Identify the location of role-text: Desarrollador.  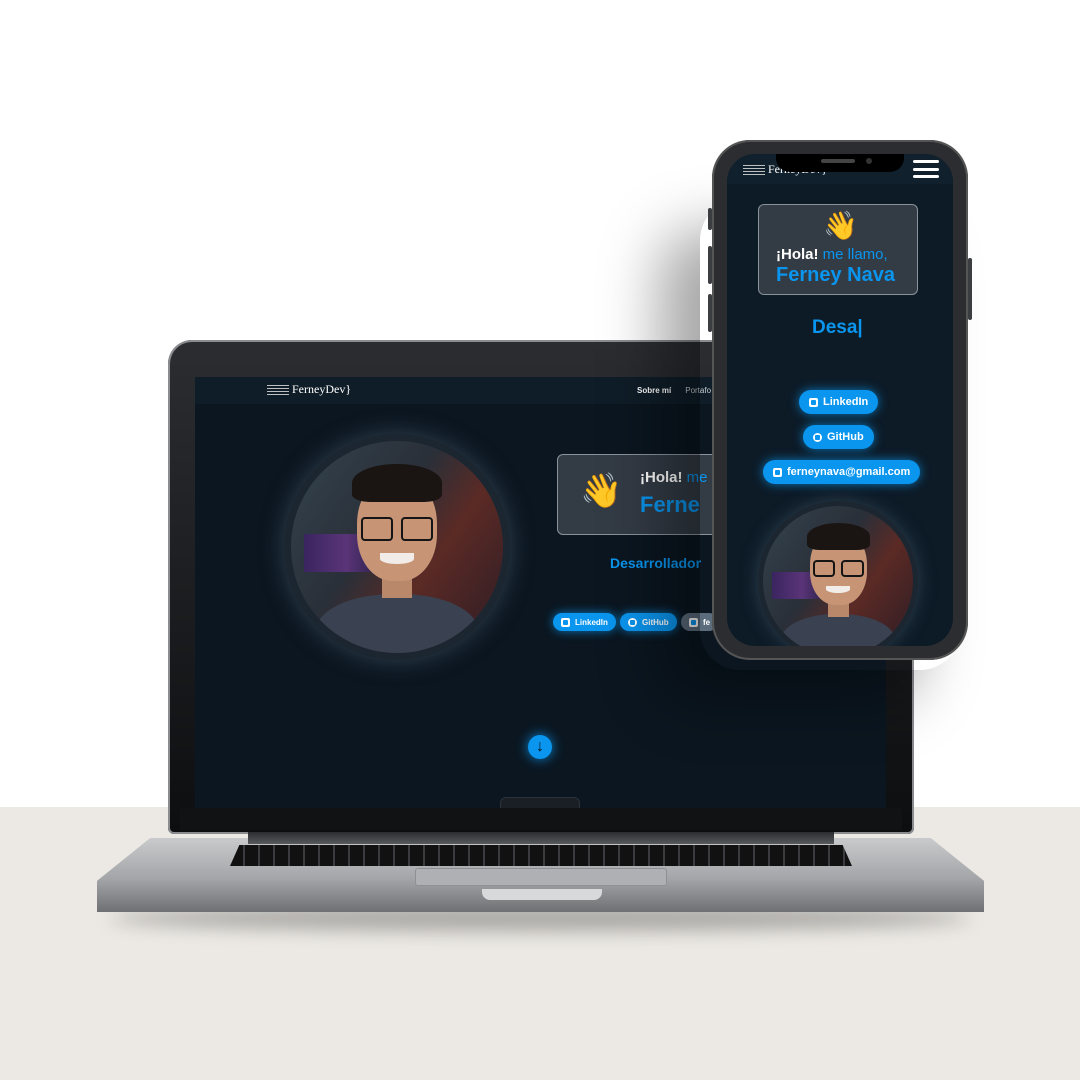
(656, 563).